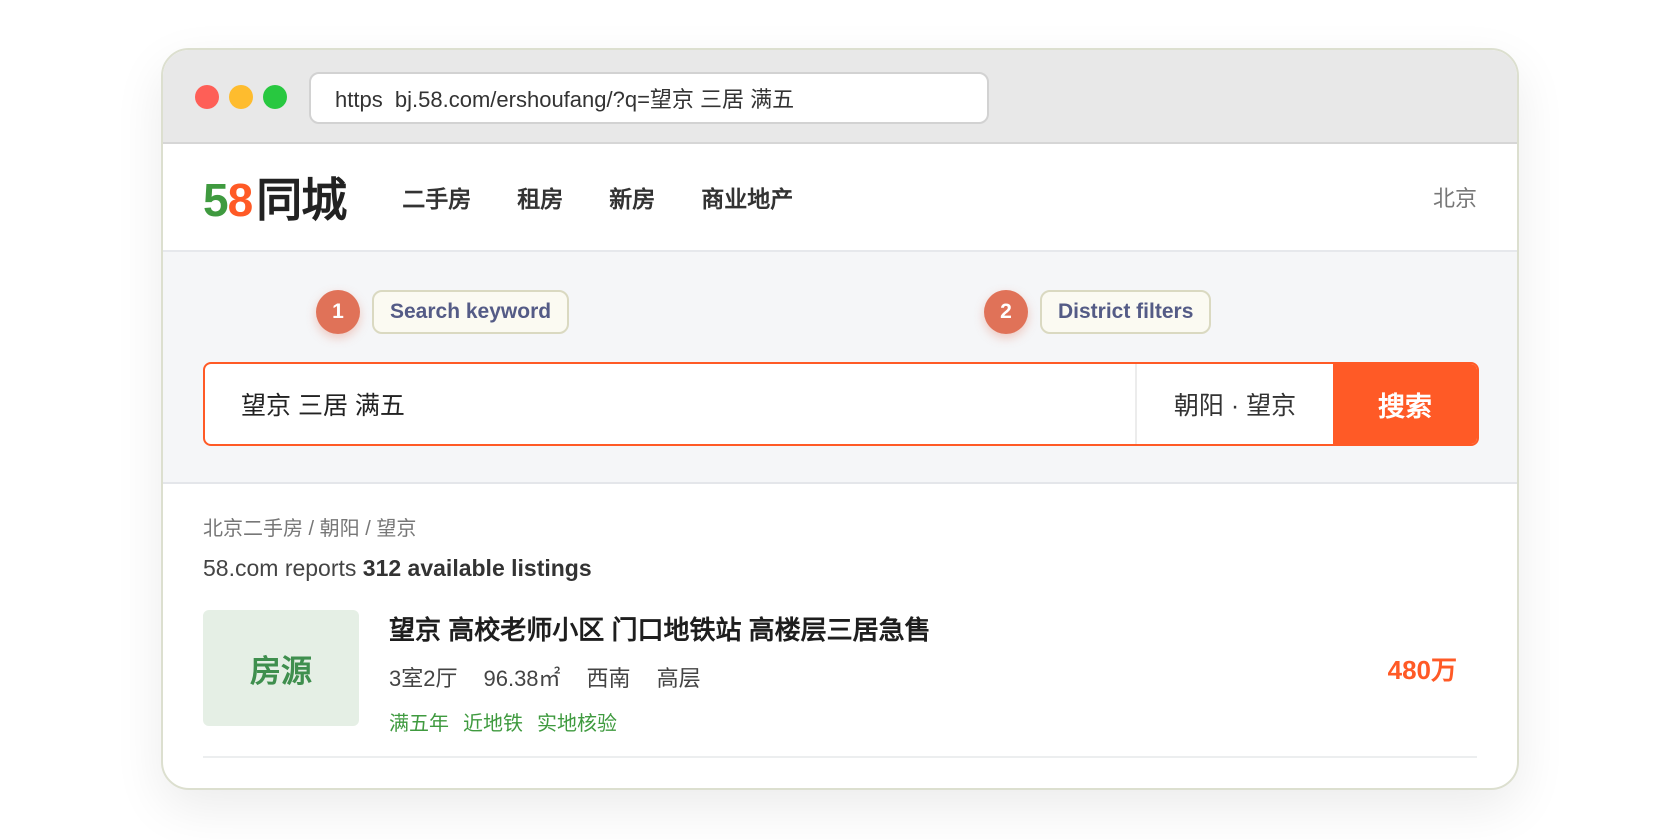 This screenshot has height=840, width=1680. Describe the element at coordinates (477, 568) in the screenshot. I see `results-count-number: 312 available listings` at that location.